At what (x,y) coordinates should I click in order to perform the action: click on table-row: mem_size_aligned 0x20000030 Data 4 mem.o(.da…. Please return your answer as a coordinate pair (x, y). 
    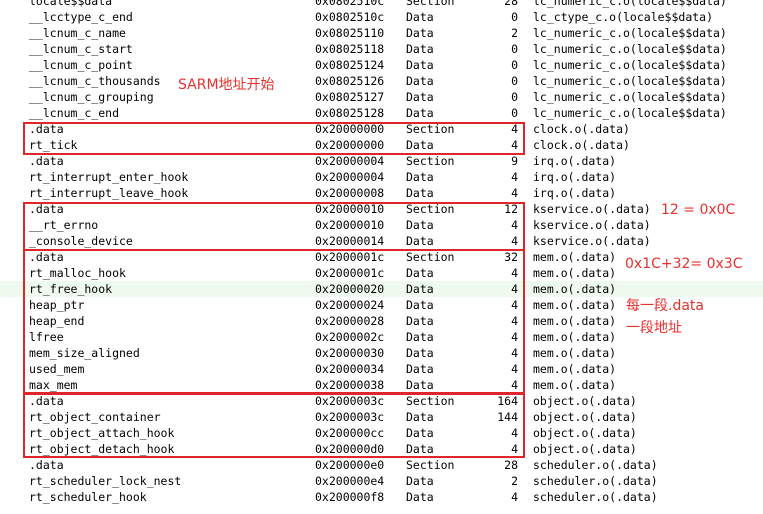
    Looking at the image, I should click on (381, 353).